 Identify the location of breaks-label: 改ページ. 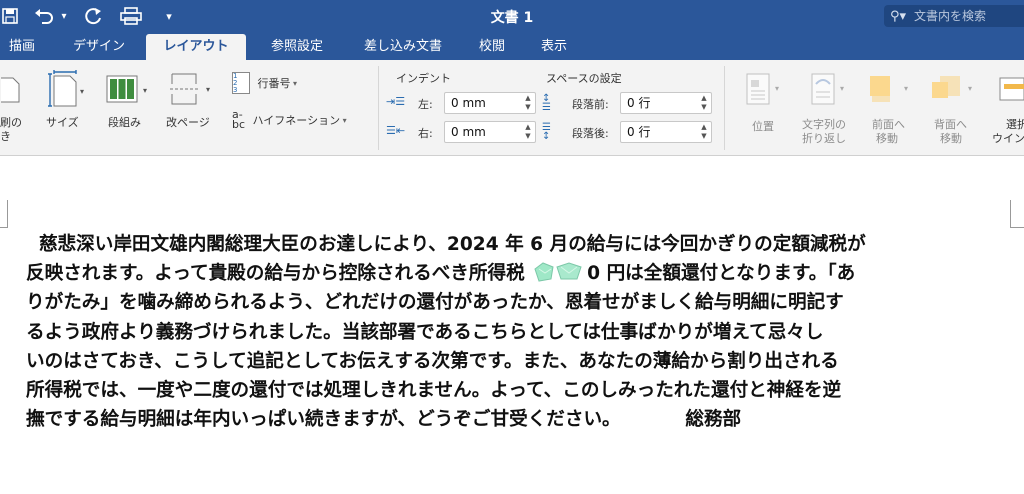
(188, 122).